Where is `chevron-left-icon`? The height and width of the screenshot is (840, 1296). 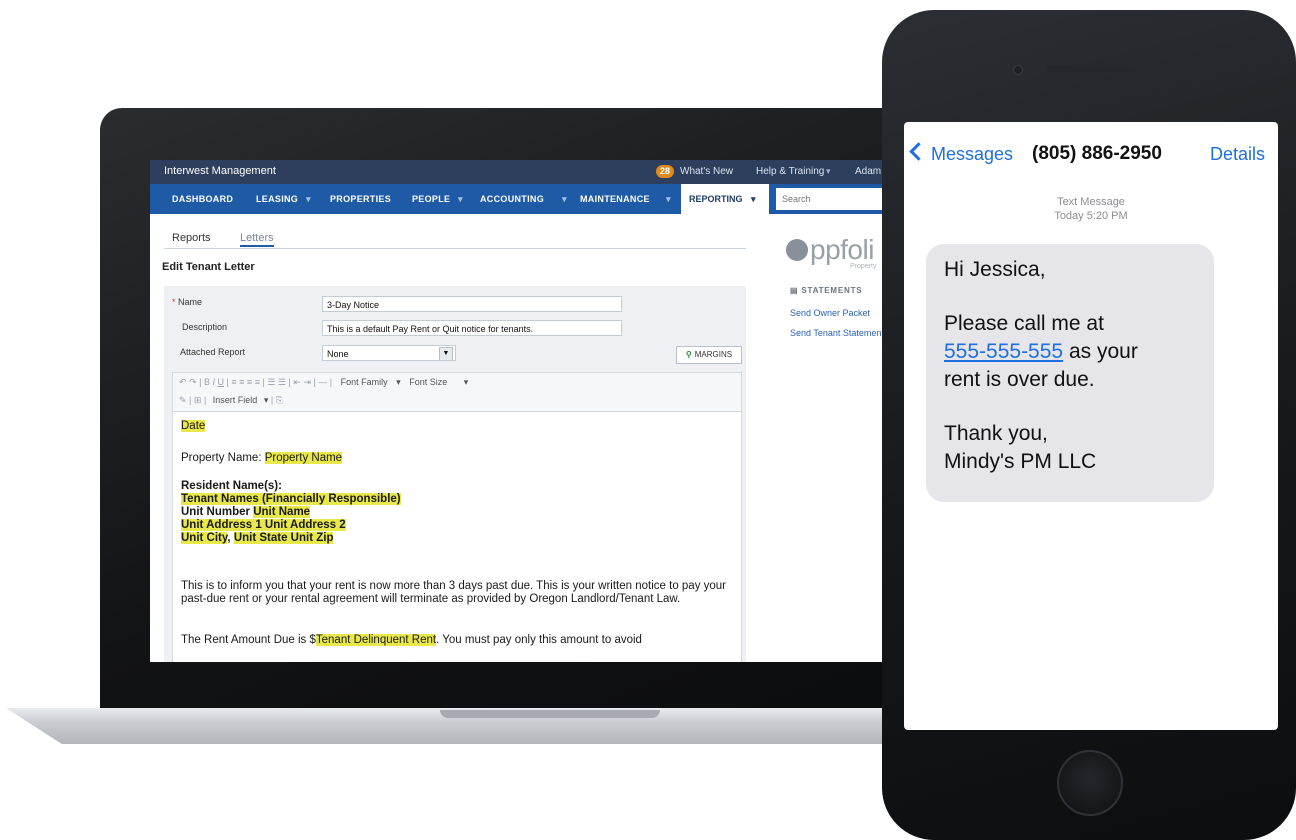 chevron-left-icon is located at coordinates (918, 151).